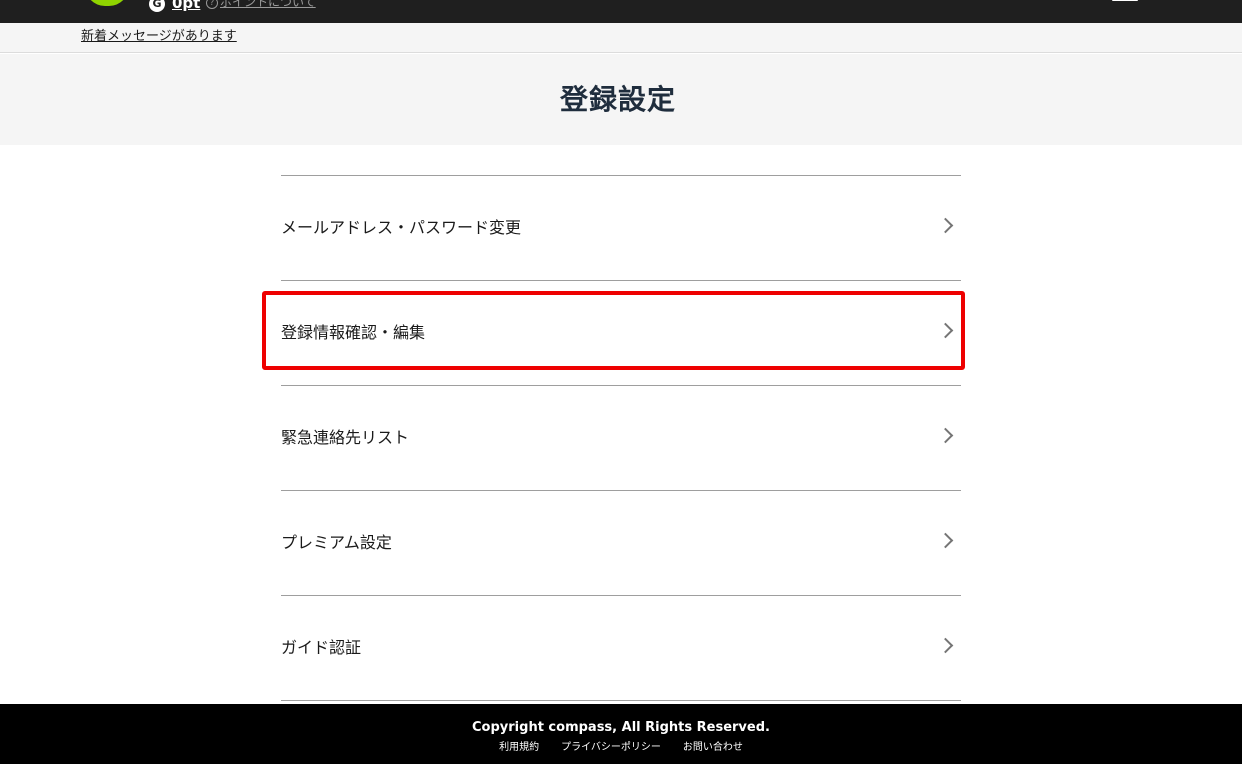 This screenshot has width=1242, height=764. What do you see at coordinates (212, 4) in the screenshot?
I see `question-circle-icon: ?` at bounding box center [212, 4].